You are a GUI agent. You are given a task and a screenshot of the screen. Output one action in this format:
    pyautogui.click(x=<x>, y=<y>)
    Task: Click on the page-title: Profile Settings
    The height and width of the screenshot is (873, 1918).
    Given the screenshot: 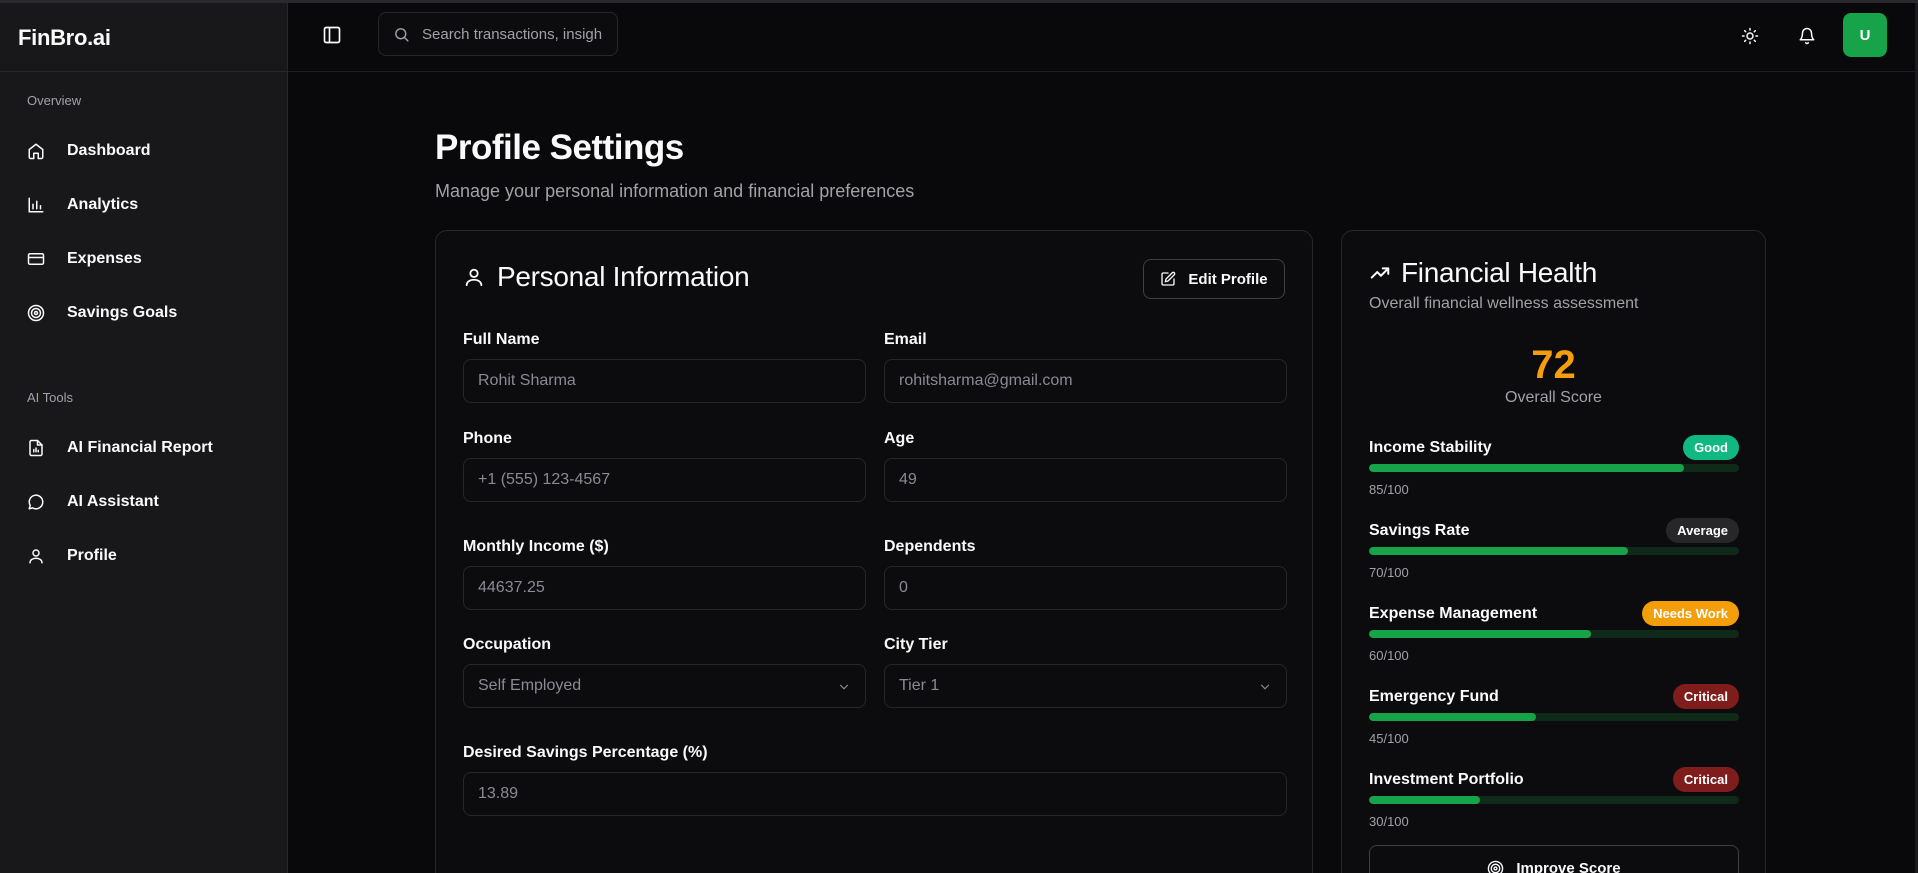 What is the action you would take?
    pyautogui.click(x=559, y=147)
    